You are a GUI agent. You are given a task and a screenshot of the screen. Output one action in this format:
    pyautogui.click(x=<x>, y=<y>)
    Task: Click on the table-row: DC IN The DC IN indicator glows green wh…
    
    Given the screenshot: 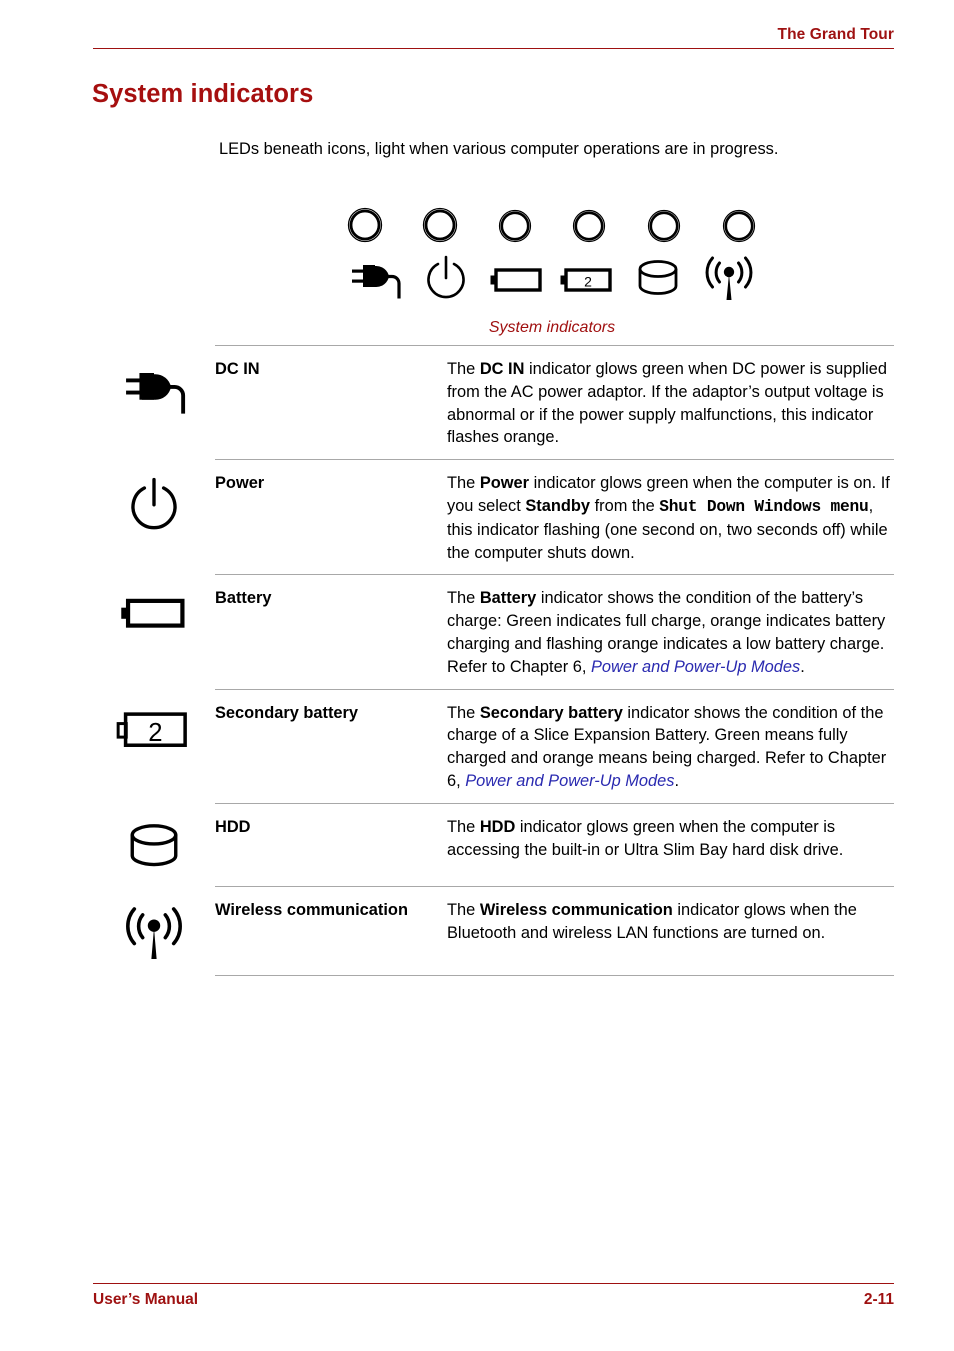 What is the action you would take?
    pyautogui.click(x=493, y=402)
    